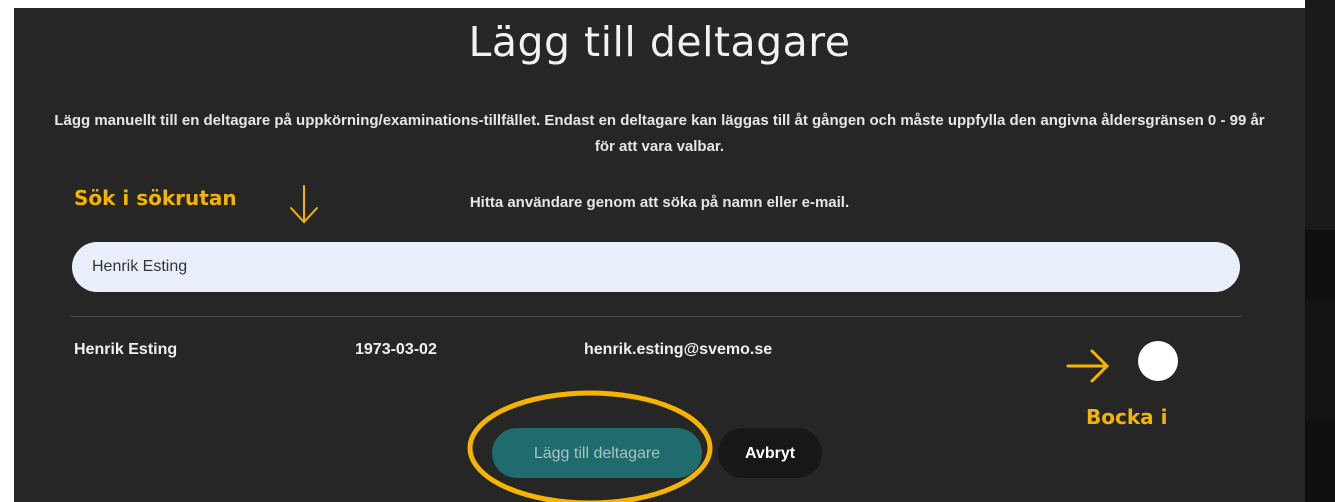 This screenshot has height=502, width=1335. What do you see at coordinates (678, 349) in the screenshot?
I see `result-email: henrik.esting@svemo.se` at bounding box center [678, 349].